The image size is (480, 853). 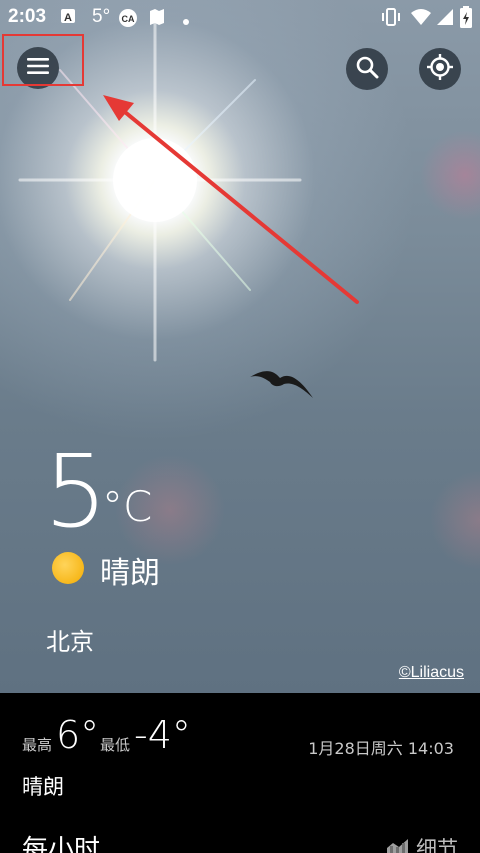 I want to click on ca-icon: CA, so click(x=128, y=20).